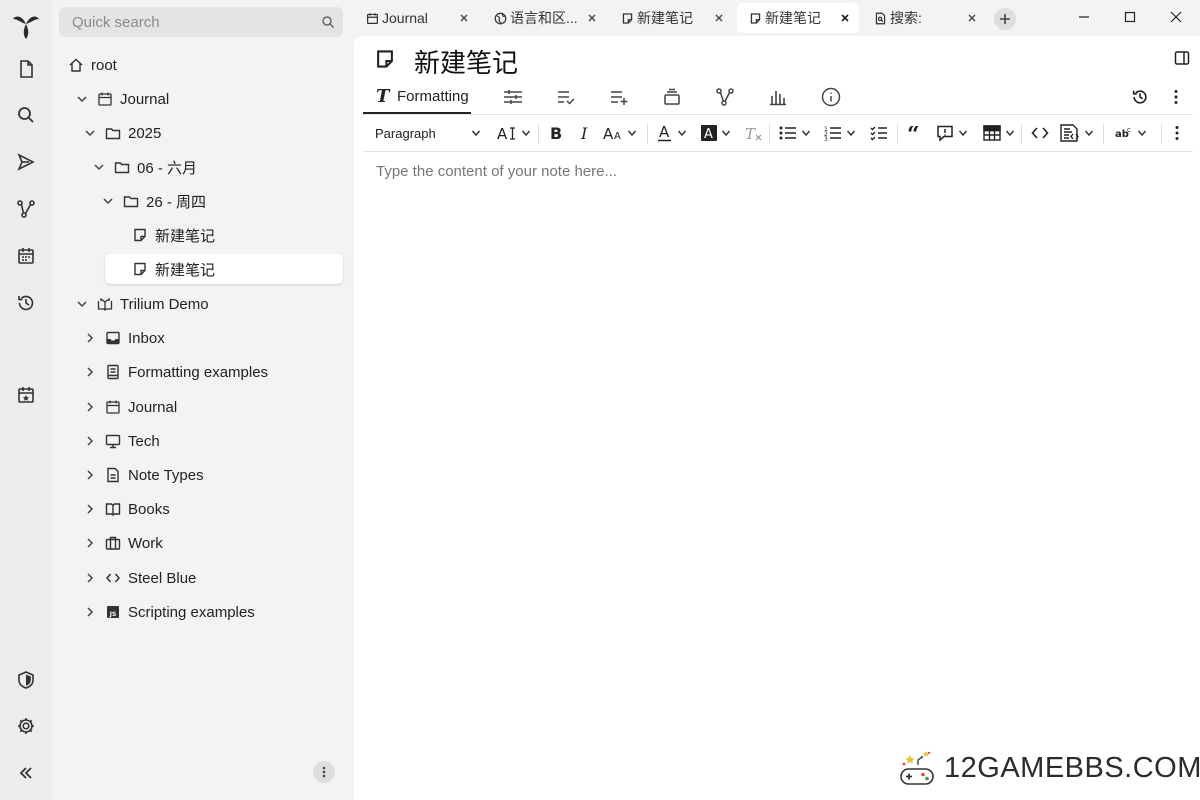  What do you see at coordinates (513, 97) in the screenshot?
I see `ribbon-tab-properties` at bounding box center [513, 97].